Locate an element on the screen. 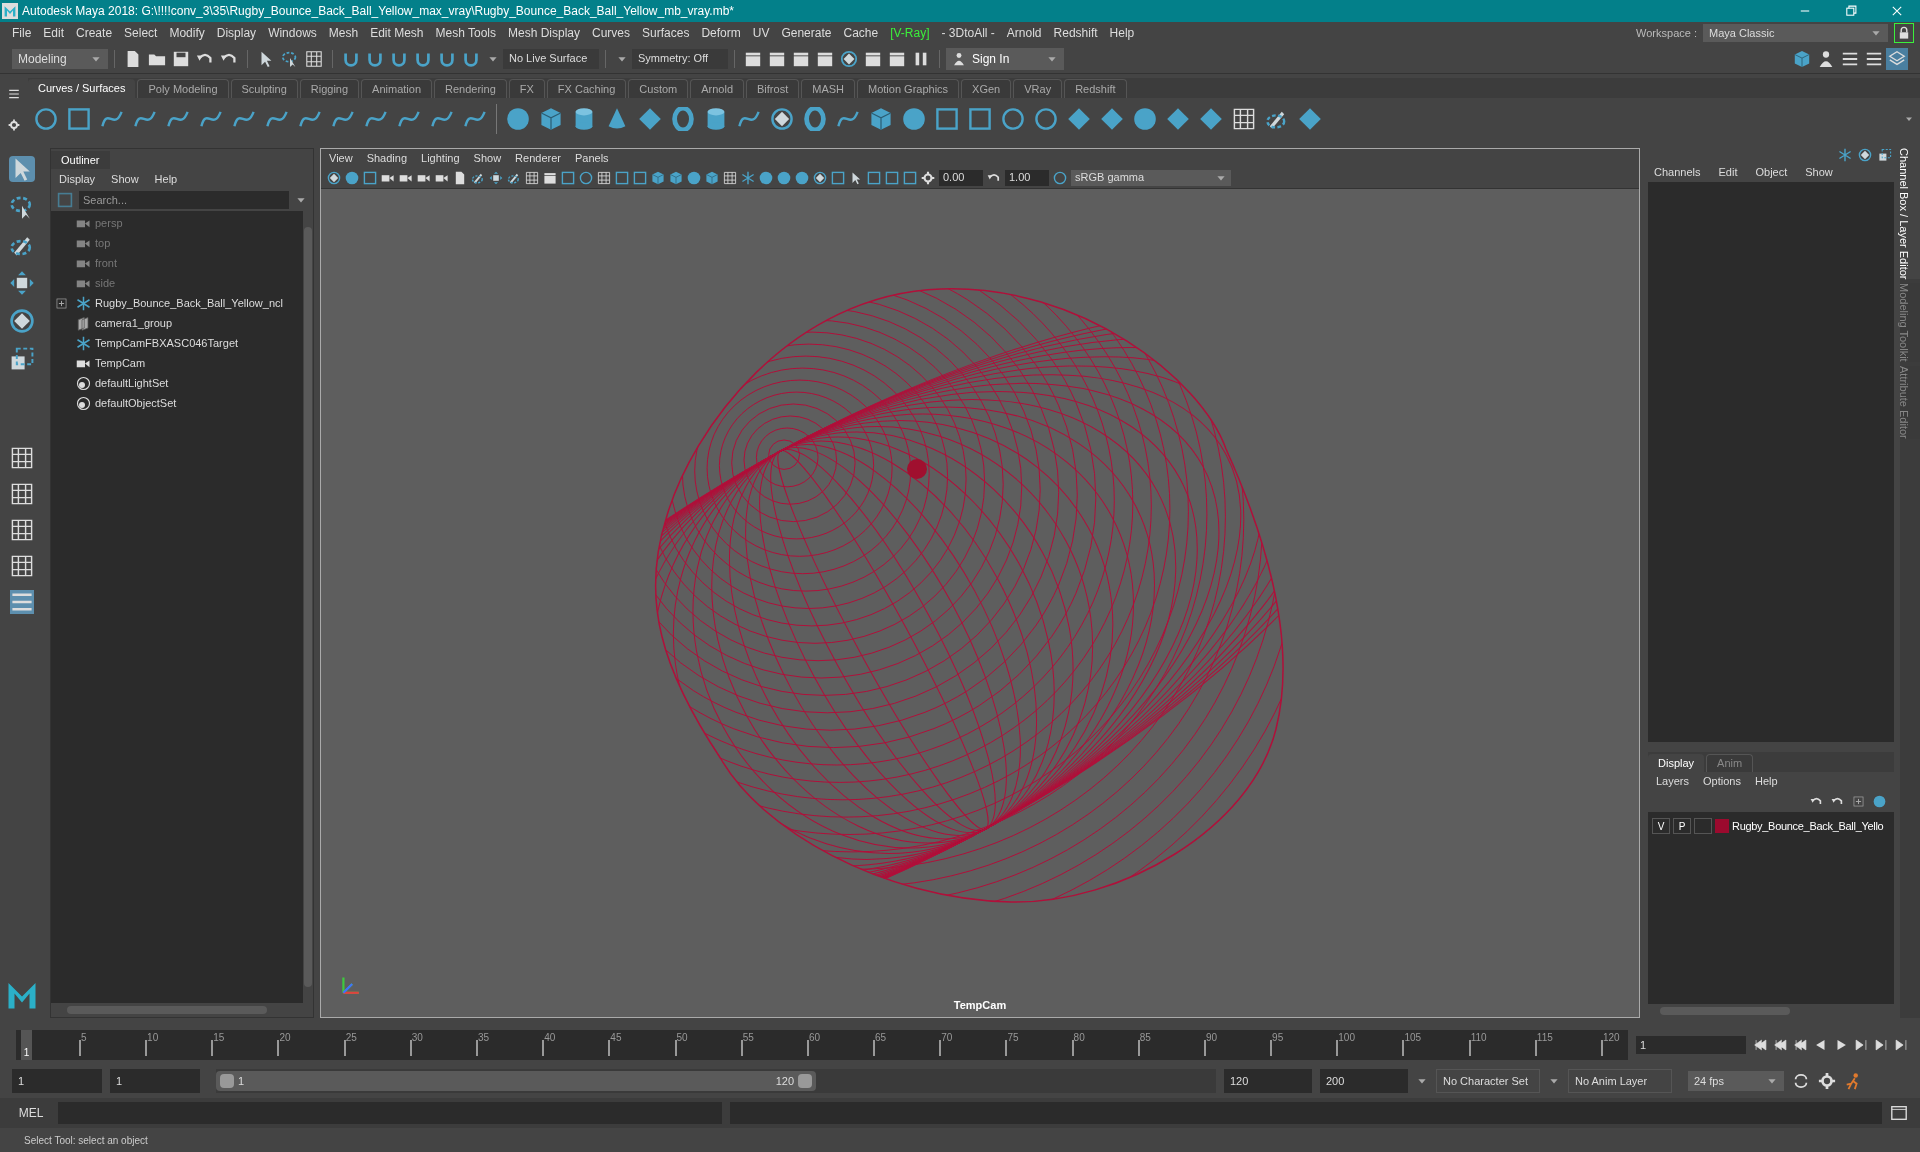 This screenshot has height=1152, width=1920. gamma-field: 1.00 is located at coordinates (1027, 177).